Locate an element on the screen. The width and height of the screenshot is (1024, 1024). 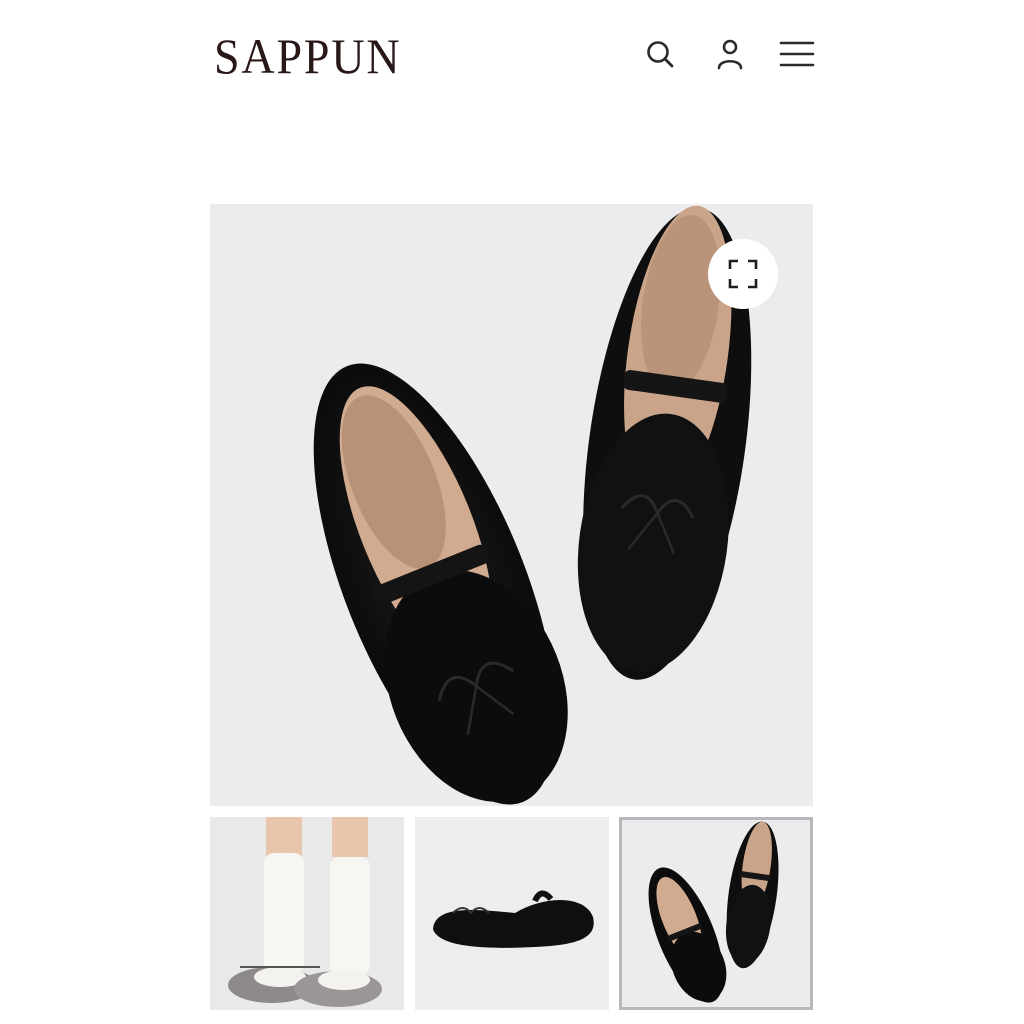
expand-icon is located at coordinates (743, 274).